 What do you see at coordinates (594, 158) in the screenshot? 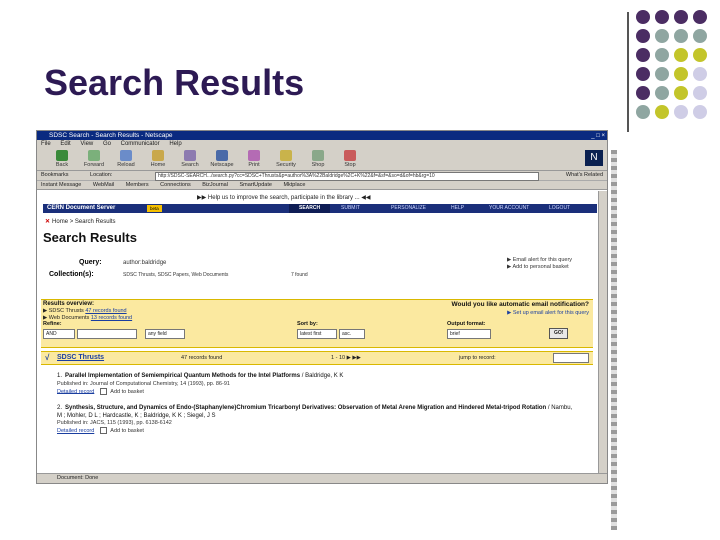
I see `netscape-logo-icon: N` at bounding box center [594, 158].